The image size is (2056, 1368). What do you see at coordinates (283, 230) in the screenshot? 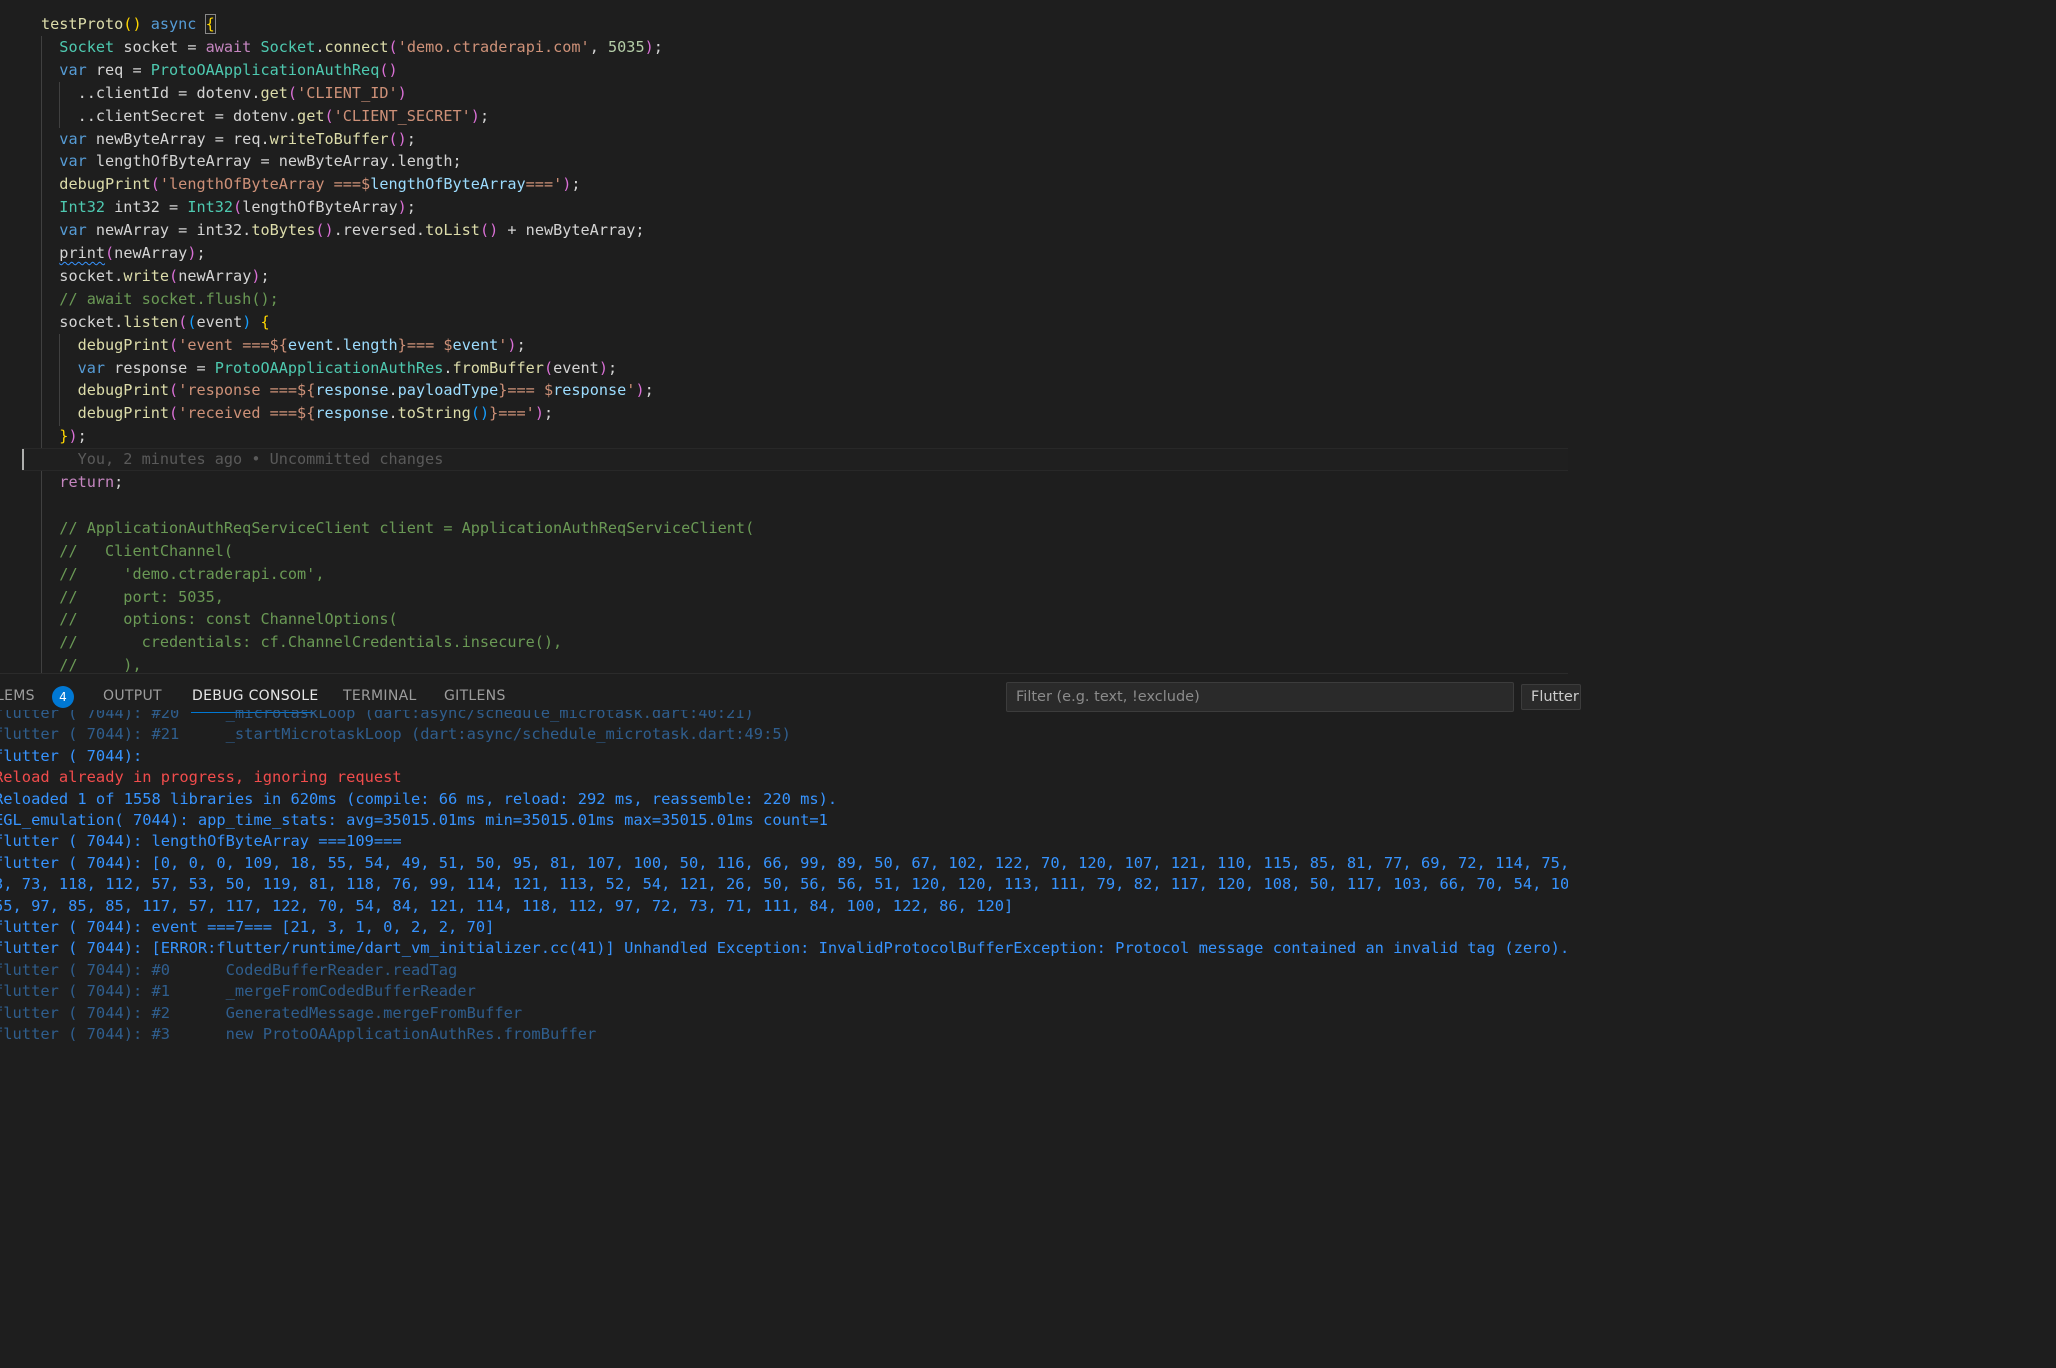
I see `code-token: toBytes` at bounding box center [283, 230].